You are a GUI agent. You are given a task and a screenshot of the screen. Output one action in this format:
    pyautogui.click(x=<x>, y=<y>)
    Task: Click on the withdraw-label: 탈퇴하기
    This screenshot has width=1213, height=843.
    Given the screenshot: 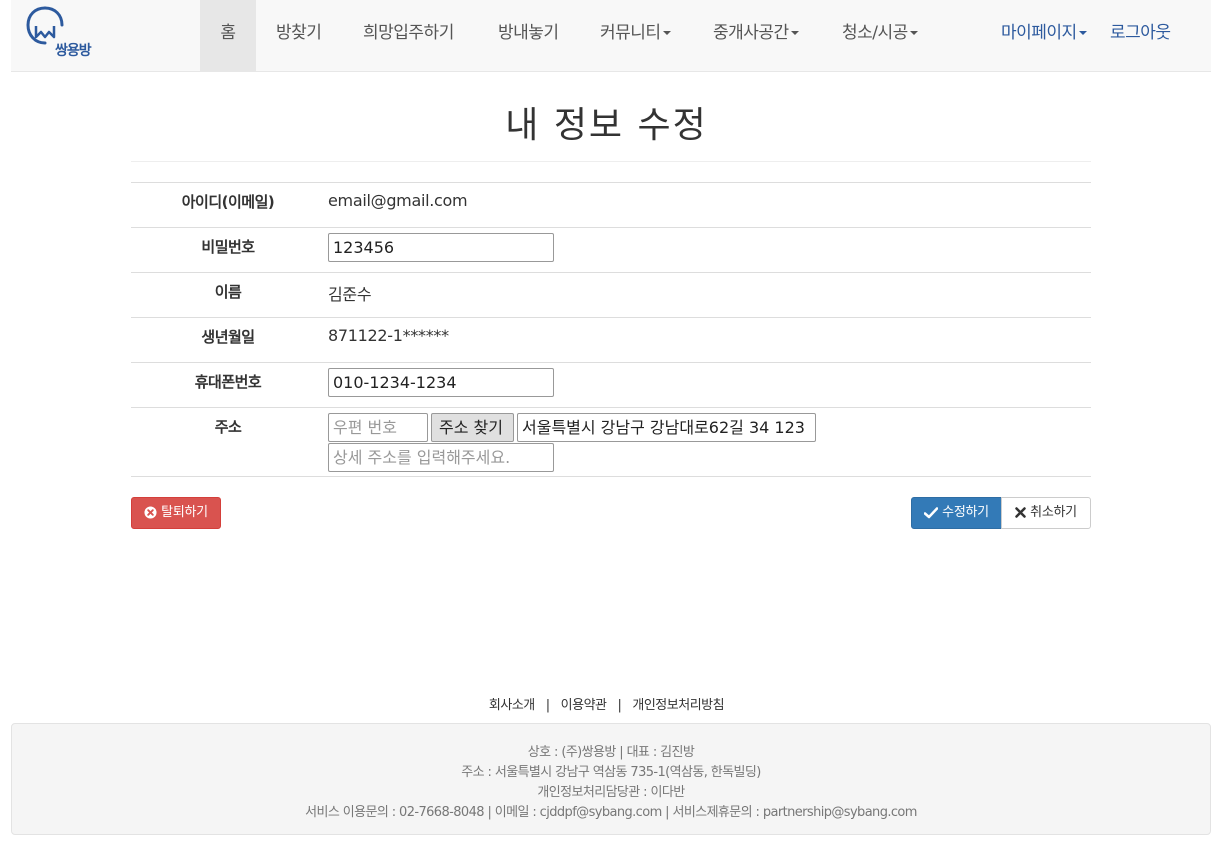 What is the action you would take?
    pyautogui.click(x=184, y=512)
    